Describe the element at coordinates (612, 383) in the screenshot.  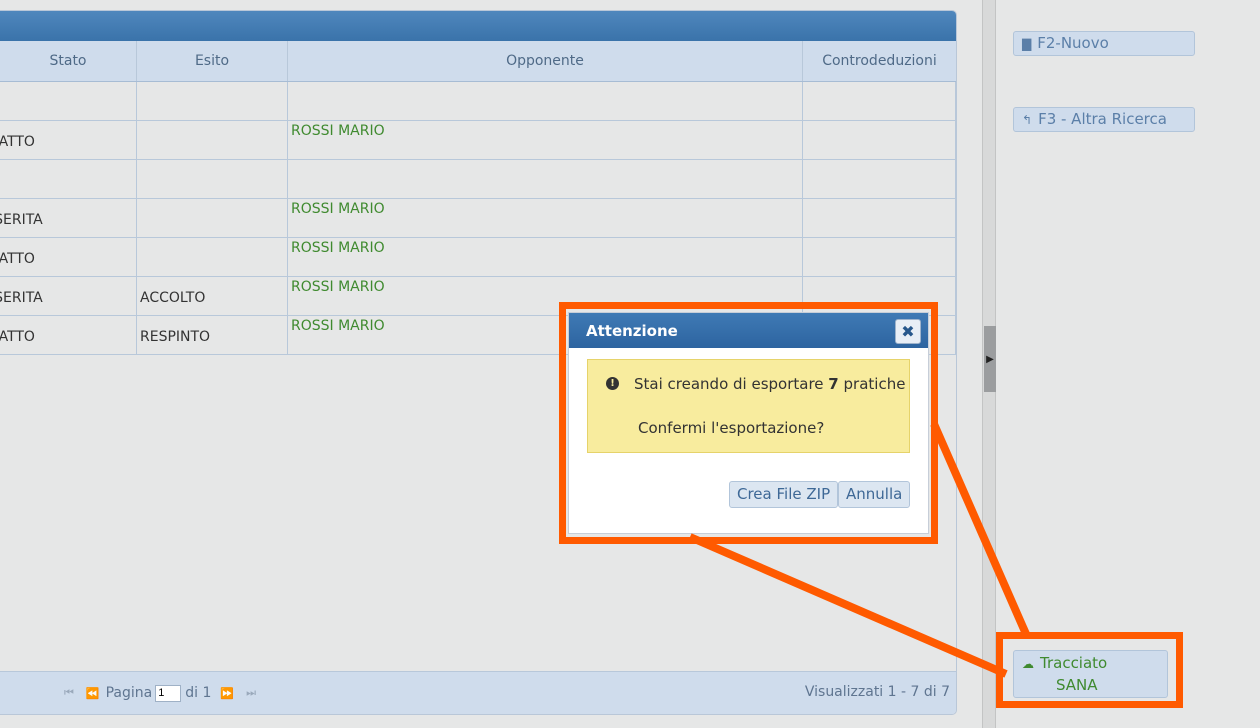
I see `exclamation-circle-icon: !` at that location.